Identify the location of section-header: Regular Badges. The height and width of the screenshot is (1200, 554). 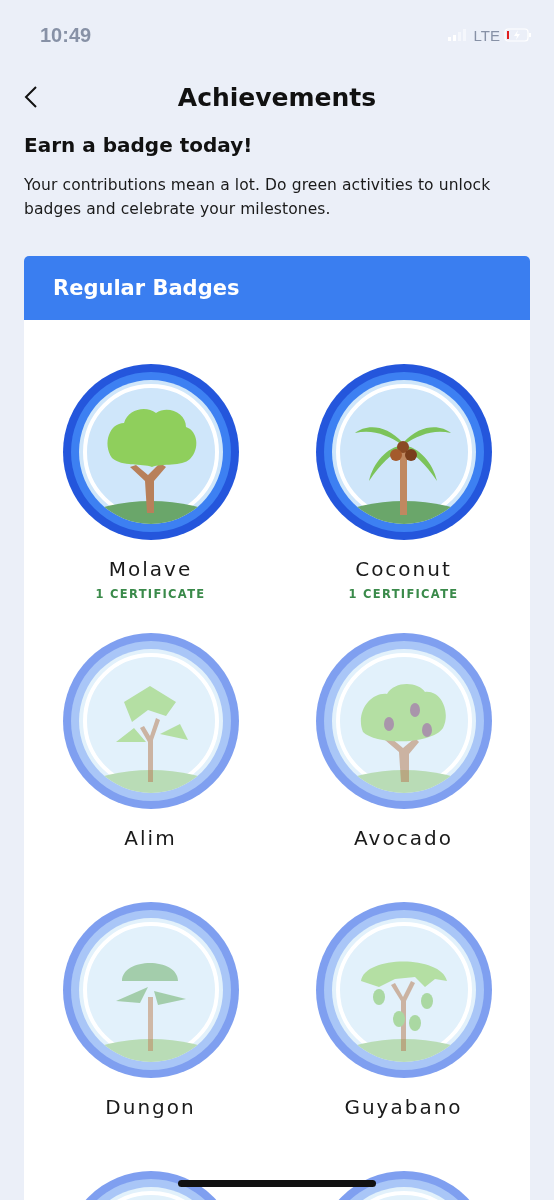
(277, 288).